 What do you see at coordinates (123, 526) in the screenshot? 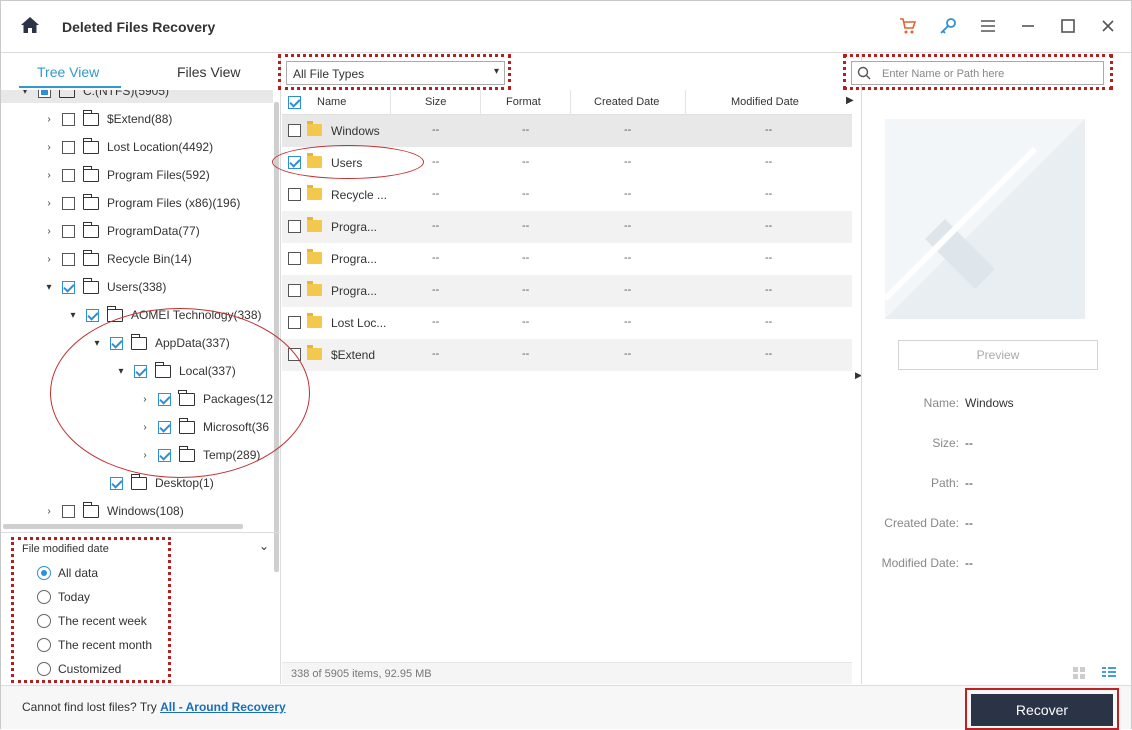
I see `tree-horizontal-scrollbar` at bounding box center [123, 526].